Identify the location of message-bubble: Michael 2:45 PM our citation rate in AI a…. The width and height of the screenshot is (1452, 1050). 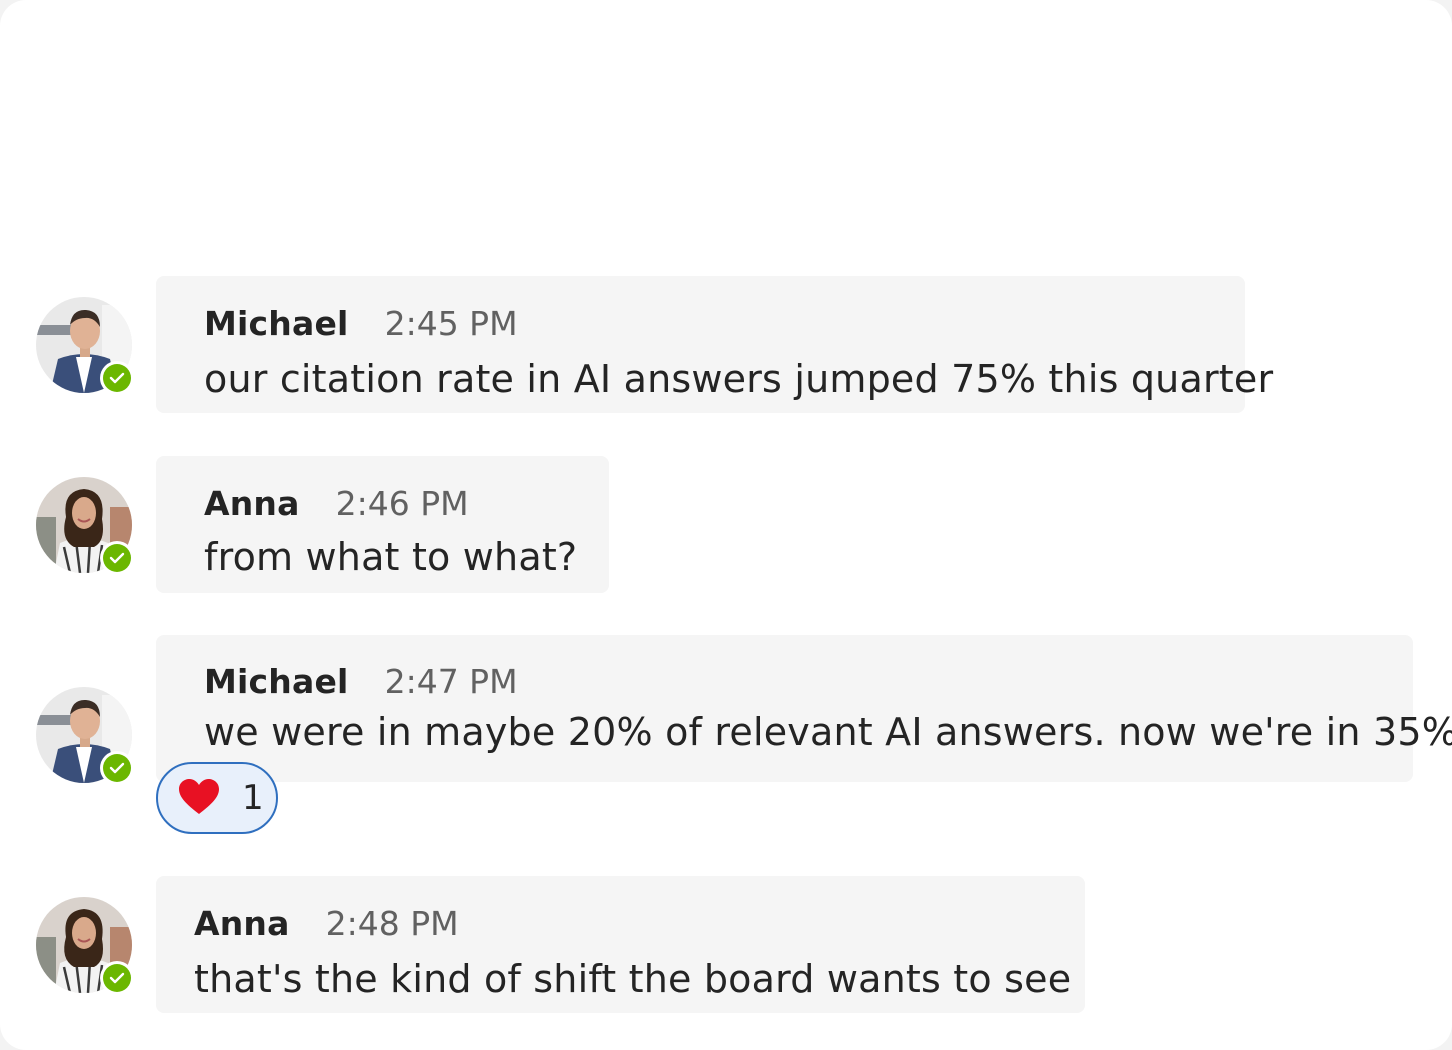
(714, 344).